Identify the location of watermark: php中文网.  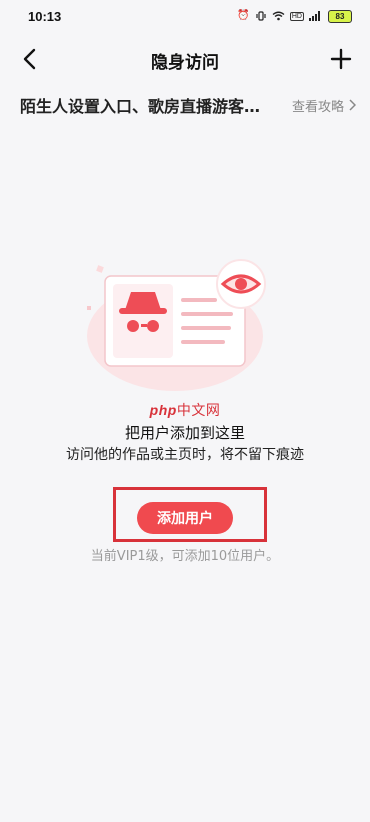
(185, 410).